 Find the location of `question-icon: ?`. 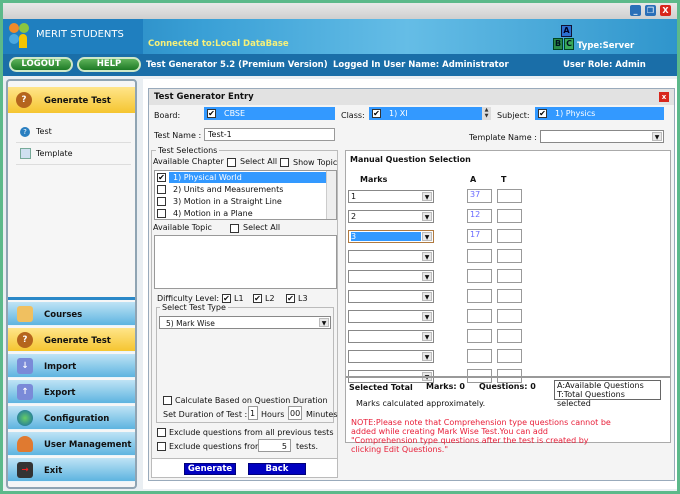

question-icon: ? is located at coordinates (24, 100).